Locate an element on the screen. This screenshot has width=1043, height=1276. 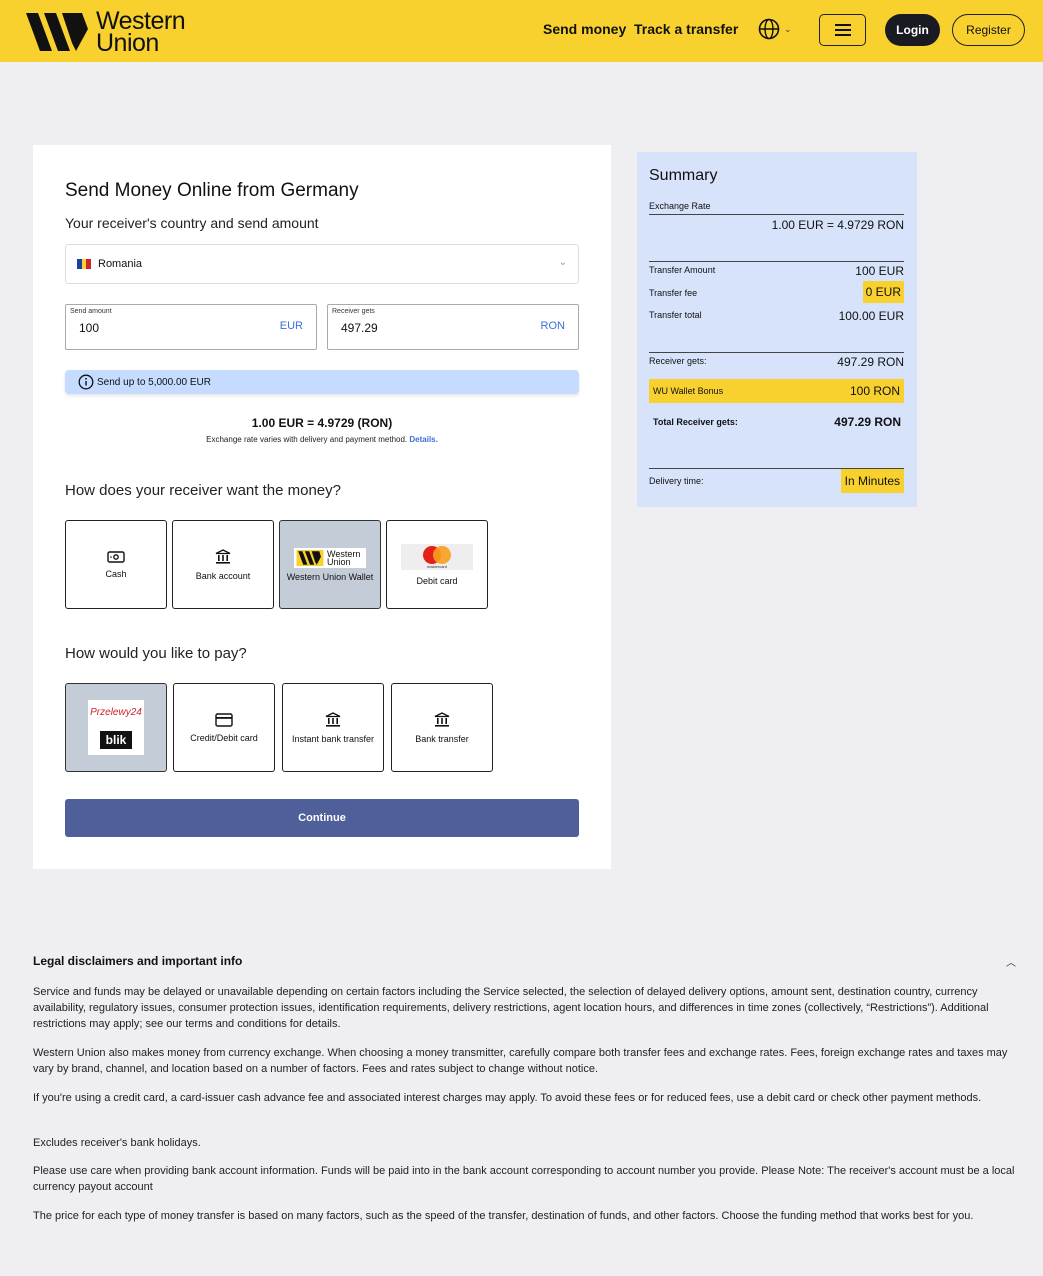
pay-option-przelewy24-blik: Przelewy24 blik is located at coordinates (116, 727).